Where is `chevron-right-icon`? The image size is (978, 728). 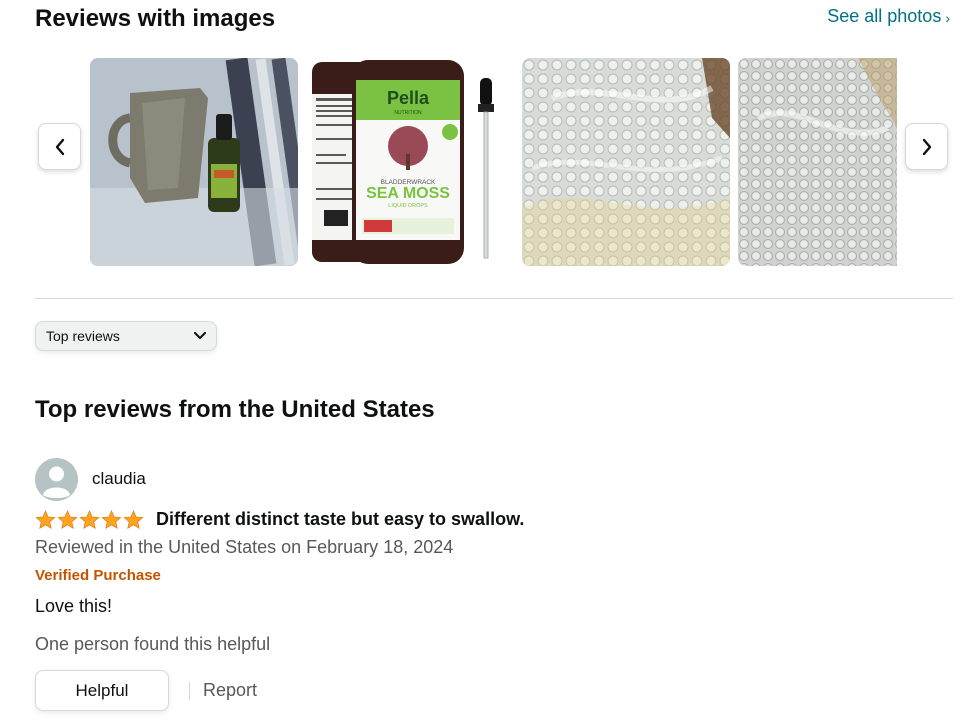 chevron-right-icon is located at coordinates (926, 146).